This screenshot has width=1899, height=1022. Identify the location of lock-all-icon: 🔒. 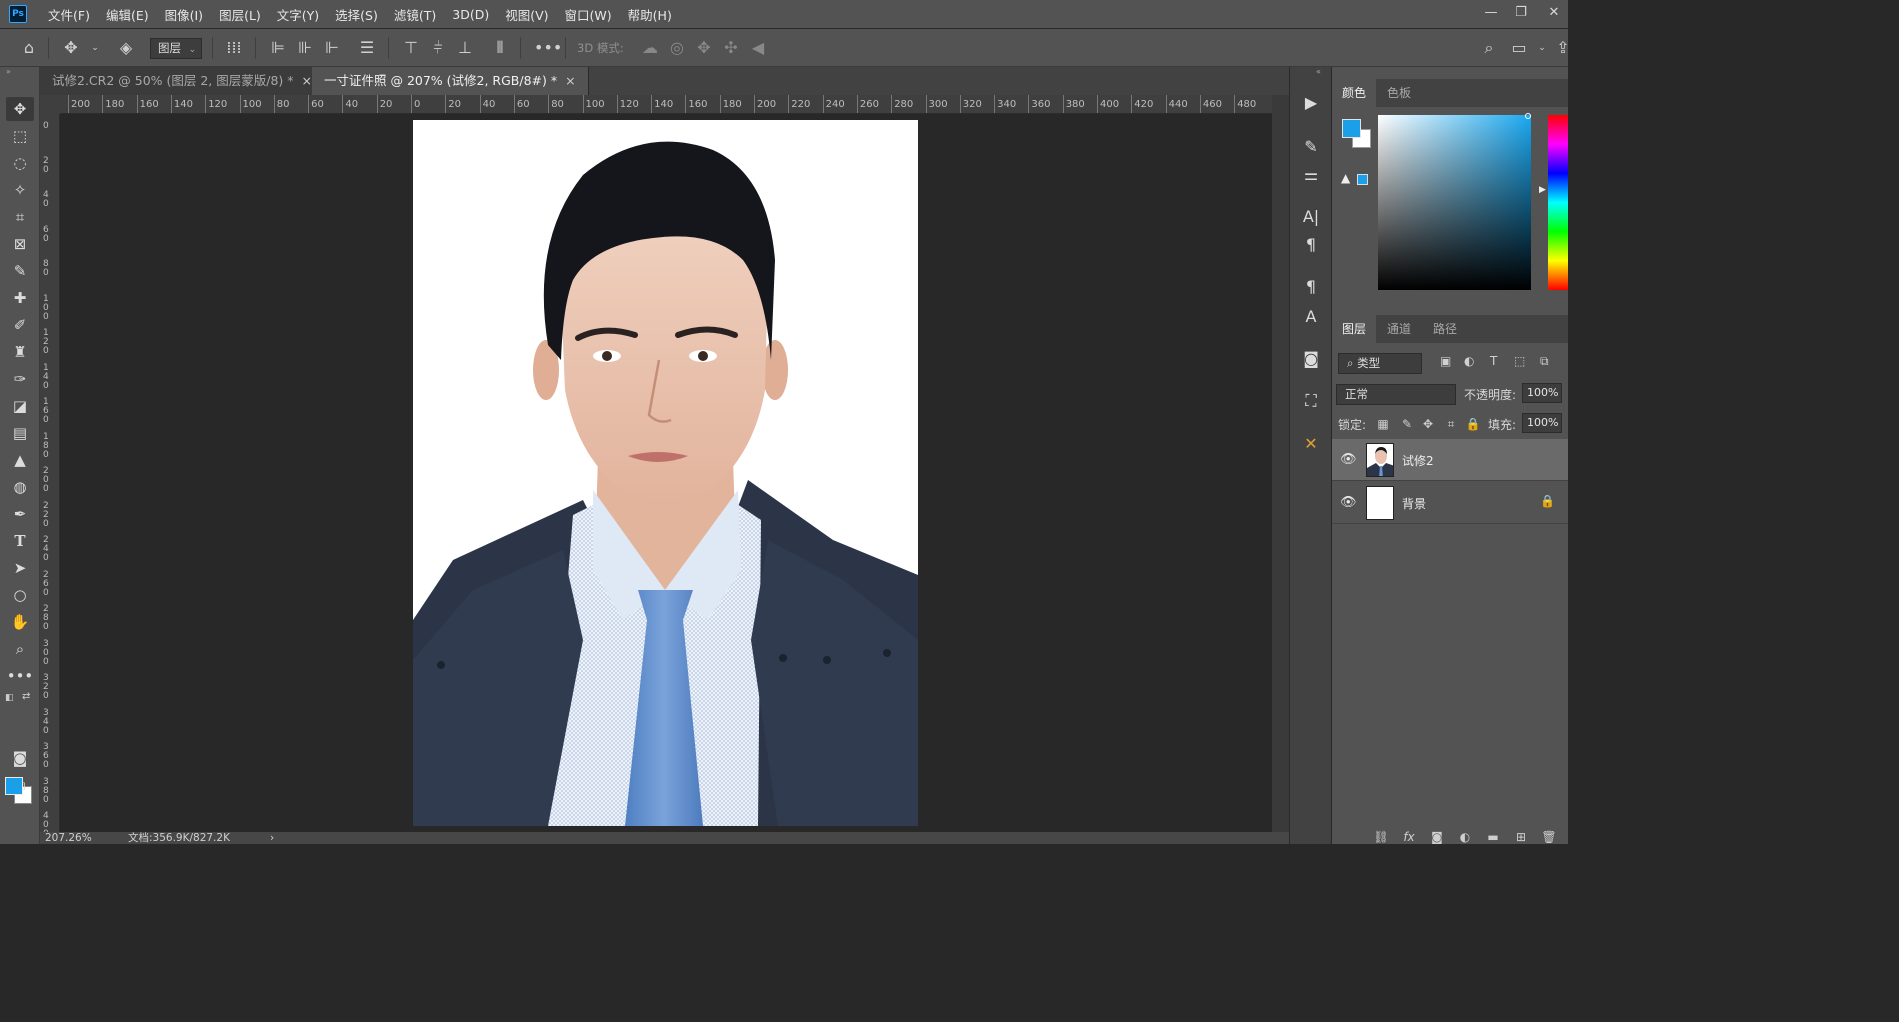
(1473, 424).